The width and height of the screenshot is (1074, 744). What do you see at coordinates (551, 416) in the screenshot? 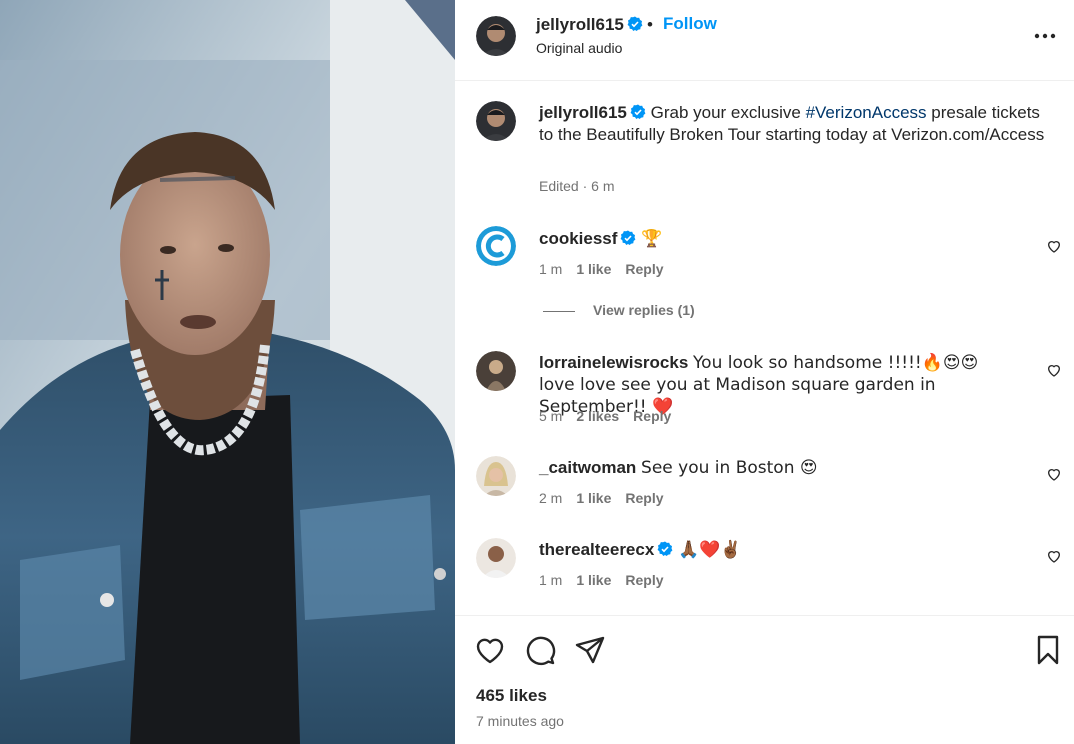
I see `comment-time: 5 m` at bounding box center [551, 416].